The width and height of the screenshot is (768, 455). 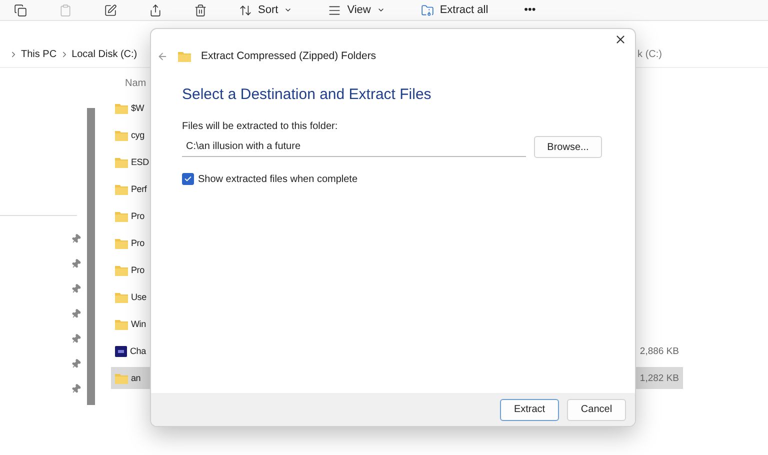 What do you see at coordinates (260, 126) in the screenshot?
I see `field-label: Files will be extracted to this folder:` at bounding box center [260, 126].